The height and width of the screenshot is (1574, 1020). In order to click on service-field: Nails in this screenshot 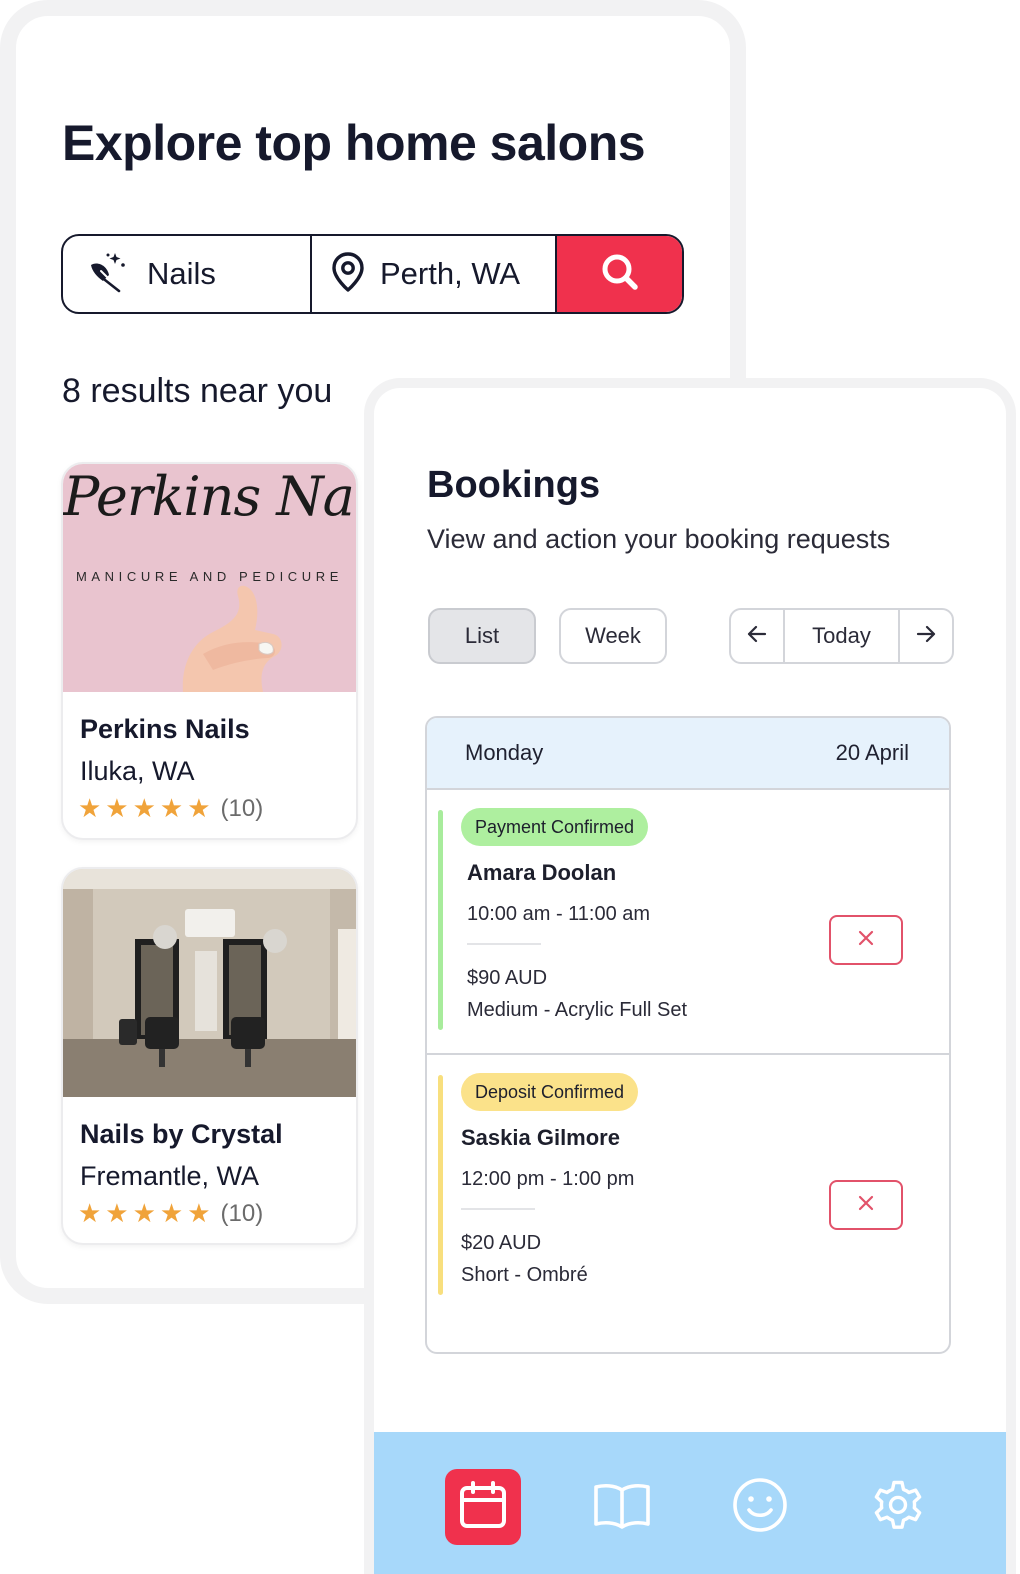, I will do `click(187, 274)`.